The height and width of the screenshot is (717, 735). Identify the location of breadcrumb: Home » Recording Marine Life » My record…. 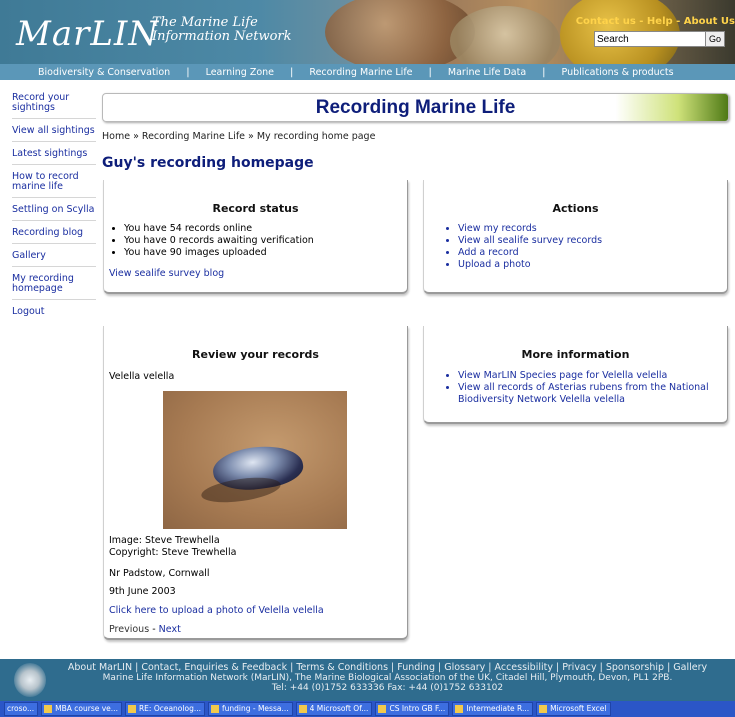
(238, 136).